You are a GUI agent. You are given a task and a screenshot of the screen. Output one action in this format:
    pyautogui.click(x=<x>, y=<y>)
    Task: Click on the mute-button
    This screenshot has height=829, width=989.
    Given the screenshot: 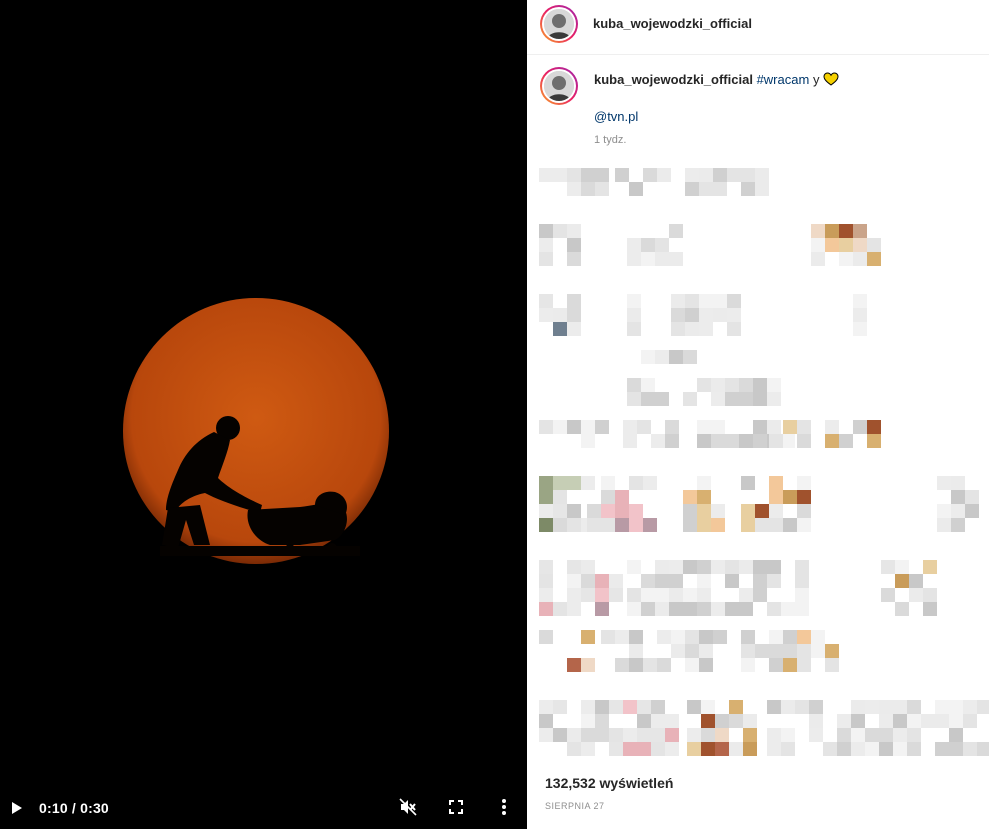 What is the action you would take?
    pyautogui.click(x=408, y=807)
    